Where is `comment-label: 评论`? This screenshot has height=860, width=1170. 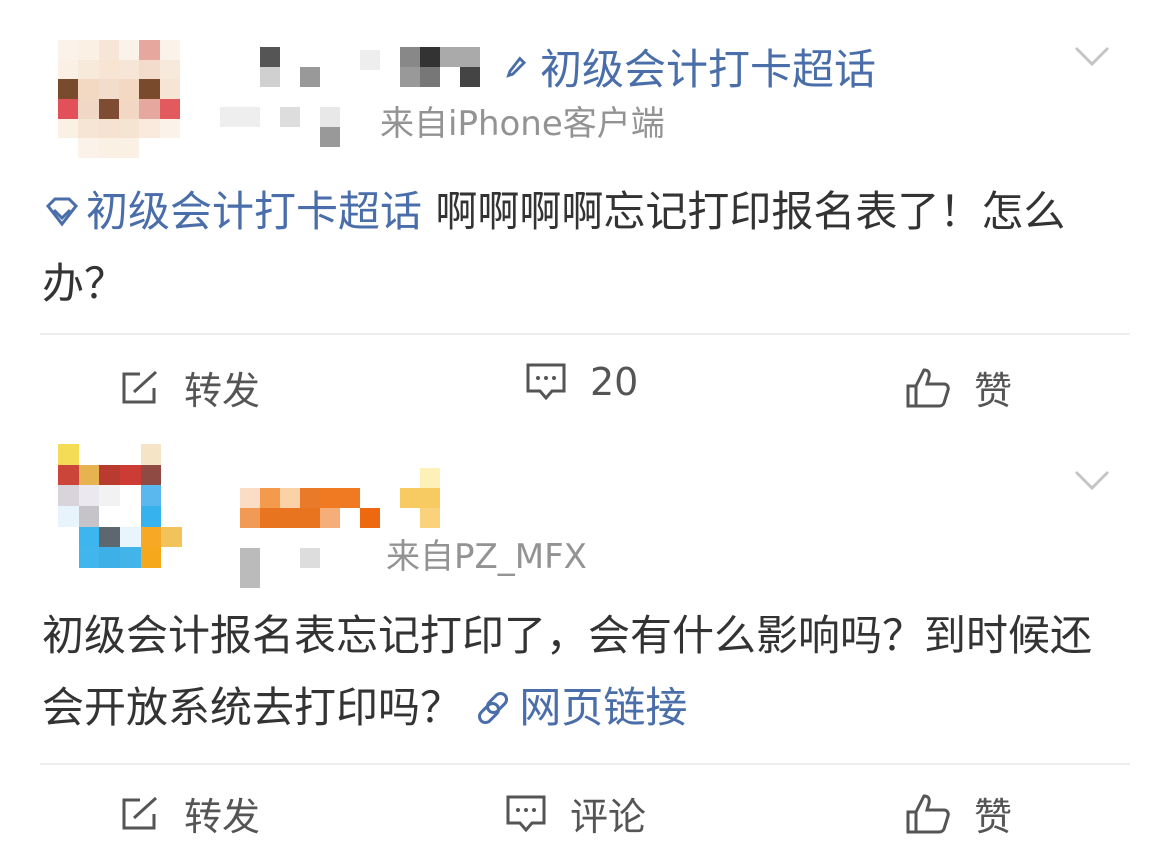
comment-label: 评论 is located at coordinates (608, 817).